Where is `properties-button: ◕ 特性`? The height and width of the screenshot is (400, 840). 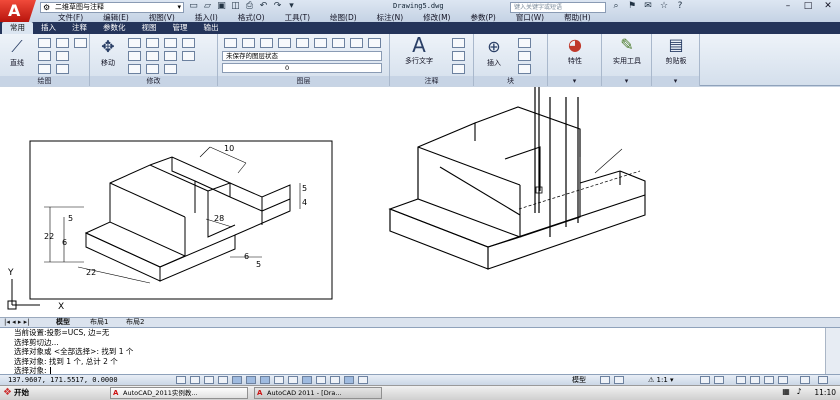 properties-button: ◕ 特性 is located at coordinates (575, 51).